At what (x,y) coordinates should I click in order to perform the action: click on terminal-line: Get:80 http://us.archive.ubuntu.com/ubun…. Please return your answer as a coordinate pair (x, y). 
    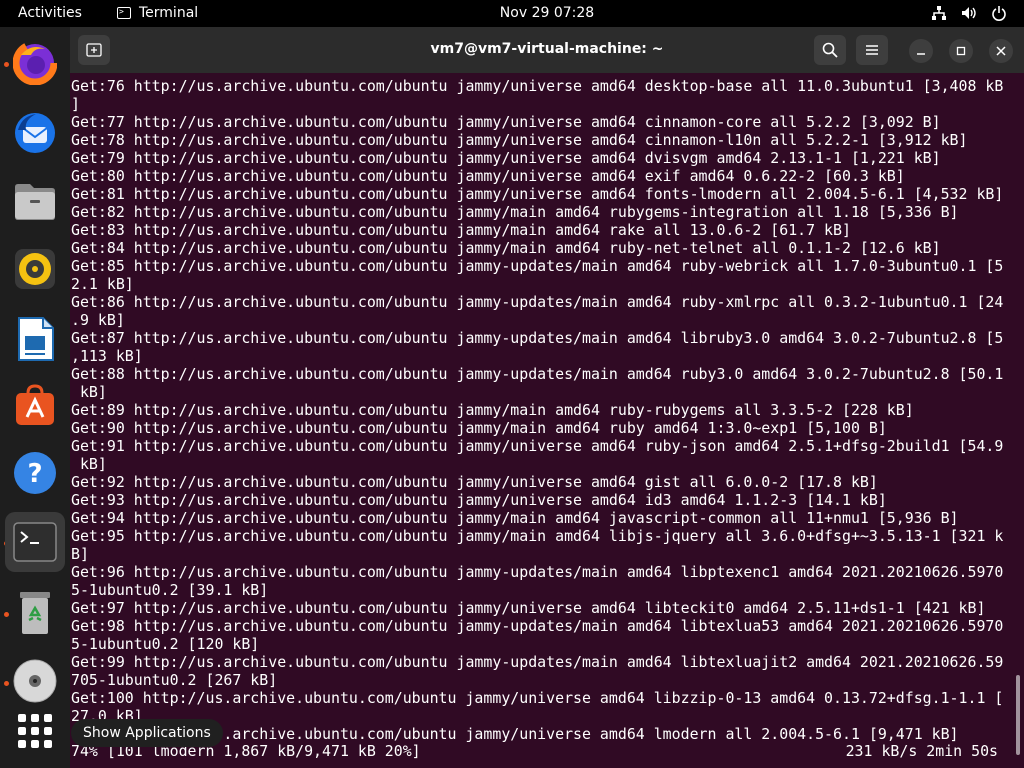
    Looking at the image, I should click on (488, 176).